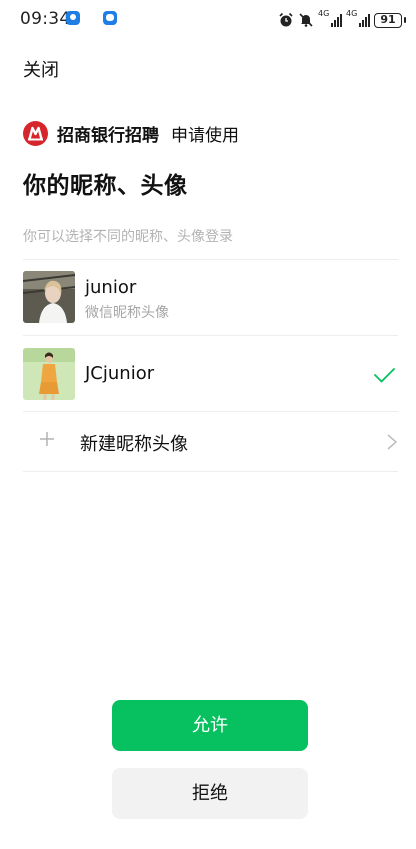 The height and width of the screenshot is (849, 416). Describe the element at coordinates (127, 313) in the screenshot. I see `profile-subtitle: 微信昵称头像` at that location.